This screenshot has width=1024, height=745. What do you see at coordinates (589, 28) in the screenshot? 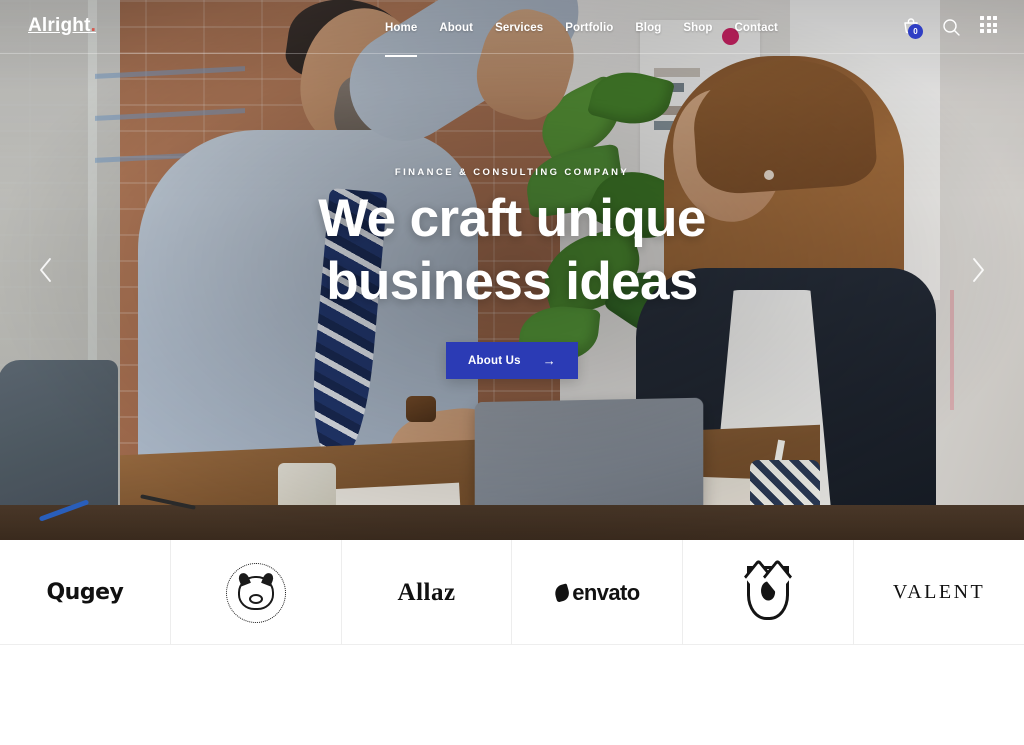
I see `nav-item-portfolio: Portfolio` at bounding box center [589, 28].